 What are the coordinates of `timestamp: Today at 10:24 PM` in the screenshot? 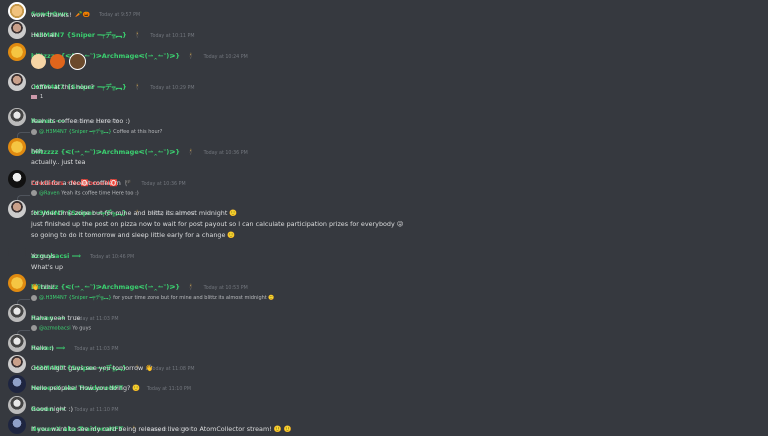 It's located at (226, 57).